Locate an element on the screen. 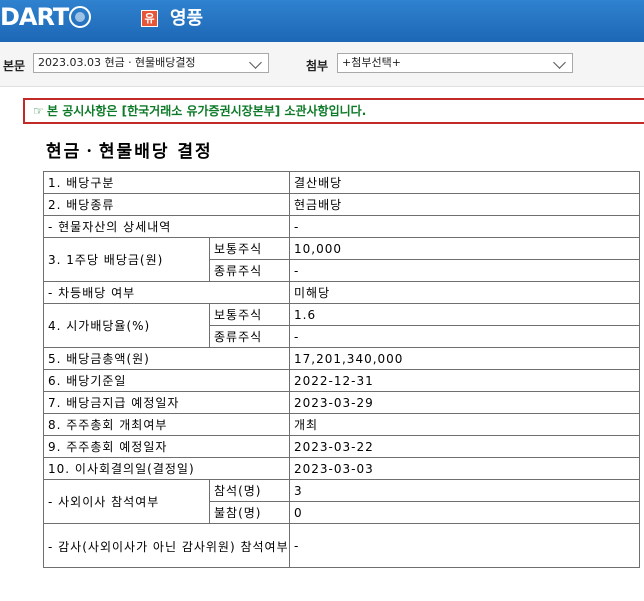 This screenshot has height=601, width=644. row-value: 2023-03-03 is located at coordinates (464, 468).